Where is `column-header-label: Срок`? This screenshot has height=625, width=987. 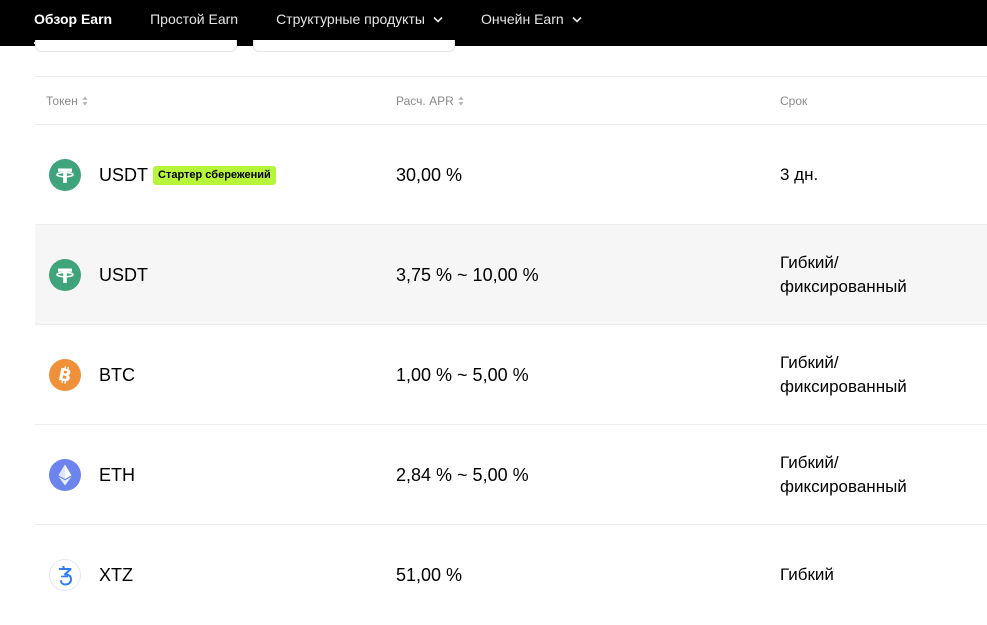 column-header-label: Срок is located at coordinates (794, 100).